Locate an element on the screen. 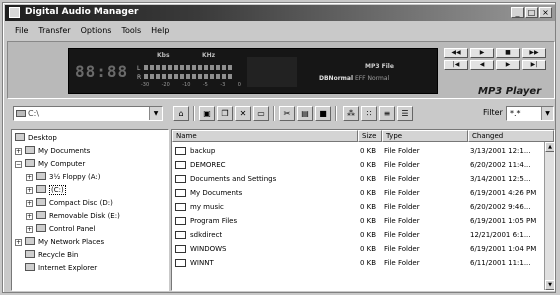 This screenshot has height=295, width=560. file-size: 0 KB is located at coordinates (368, 221).